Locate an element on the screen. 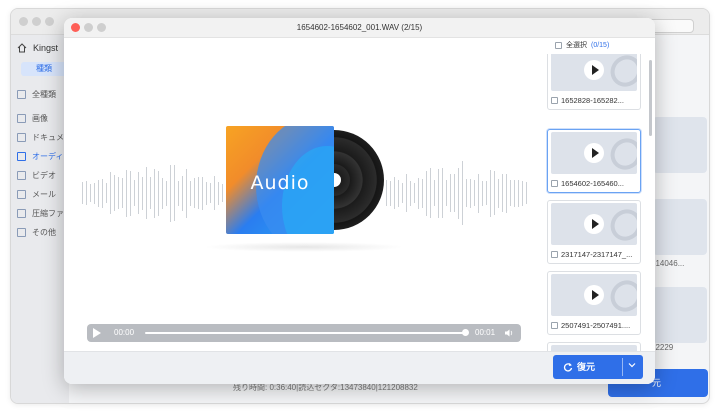 The height and width of the screenshot is (412, 719). chevron-down-icon is located at coordinates (632, 365).